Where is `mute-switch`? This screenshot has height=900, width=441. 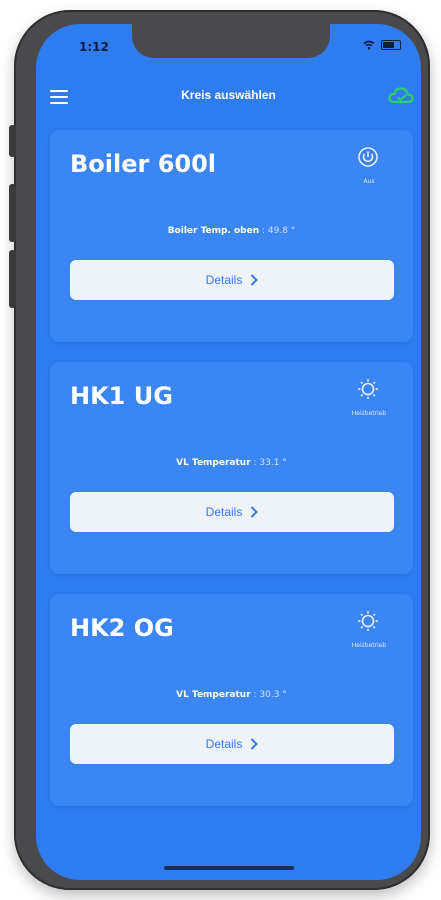
mute-switch is located at coordinates (12, 141).